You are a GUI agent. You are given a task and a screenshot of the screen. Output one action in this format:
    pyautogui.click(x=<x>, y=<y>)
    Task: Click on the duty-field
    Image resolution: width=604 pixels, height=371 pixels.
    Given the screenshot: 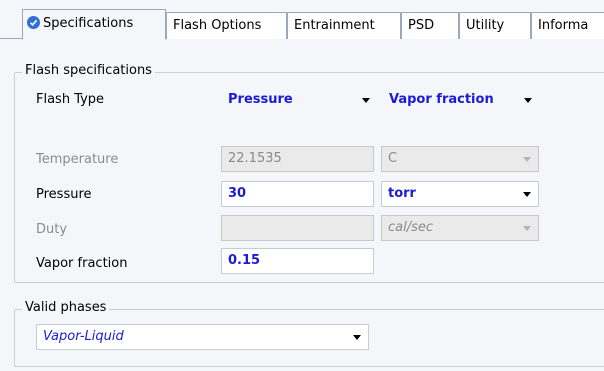 What is the action you would take?
    pyautogui.click(x=297, y=228)
    